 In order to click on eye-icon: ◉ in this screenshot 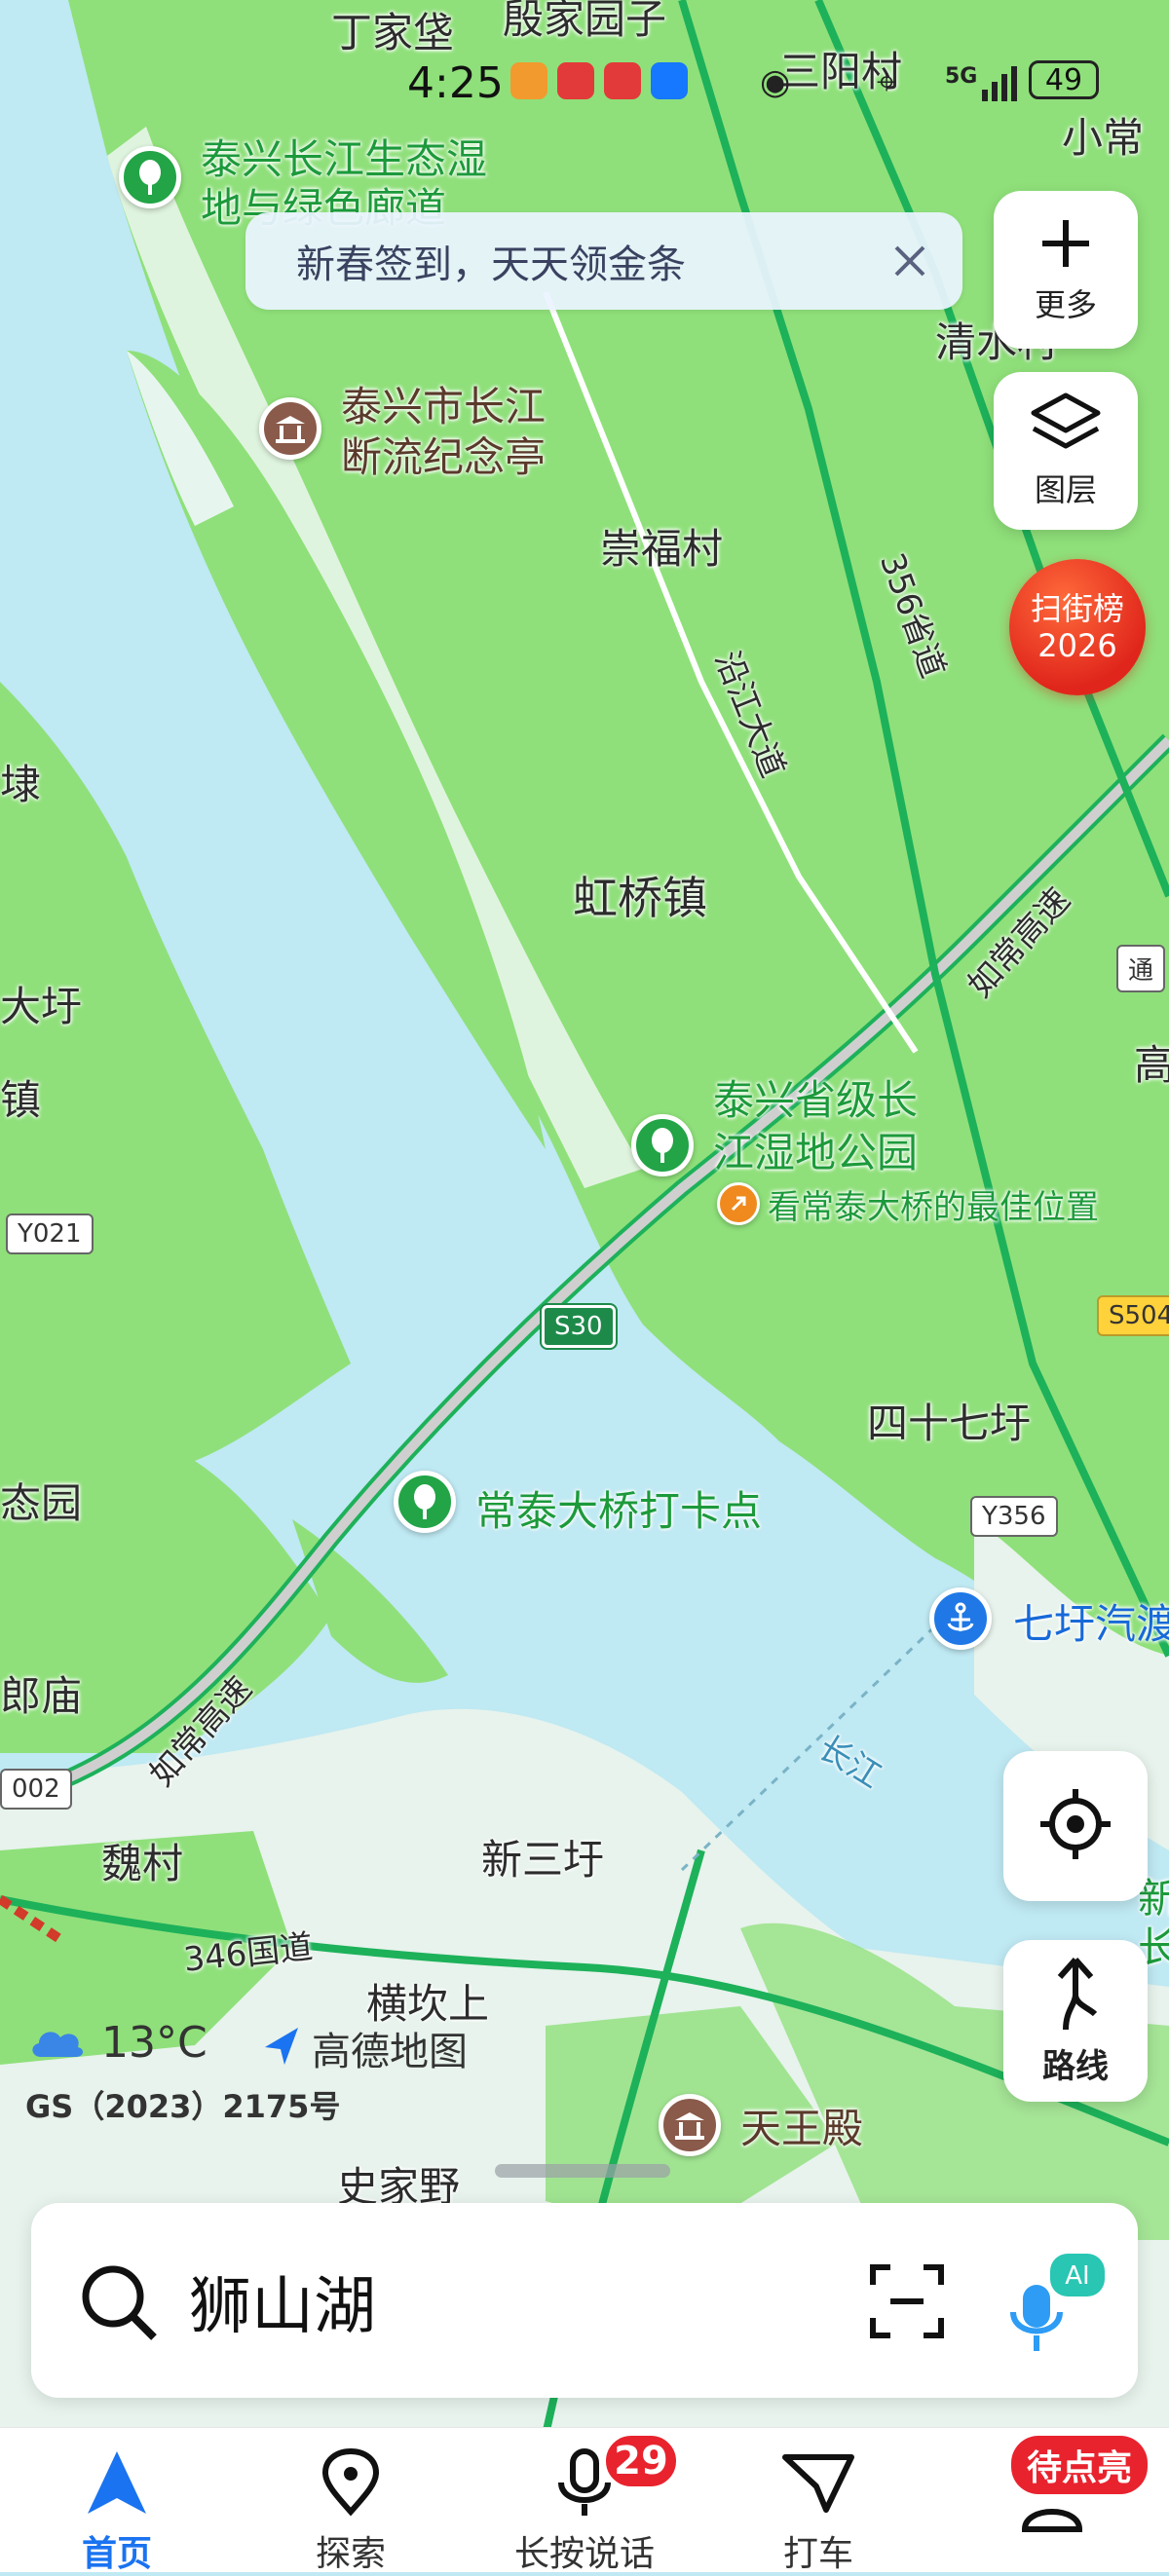, I will do `click(775, 82)`.